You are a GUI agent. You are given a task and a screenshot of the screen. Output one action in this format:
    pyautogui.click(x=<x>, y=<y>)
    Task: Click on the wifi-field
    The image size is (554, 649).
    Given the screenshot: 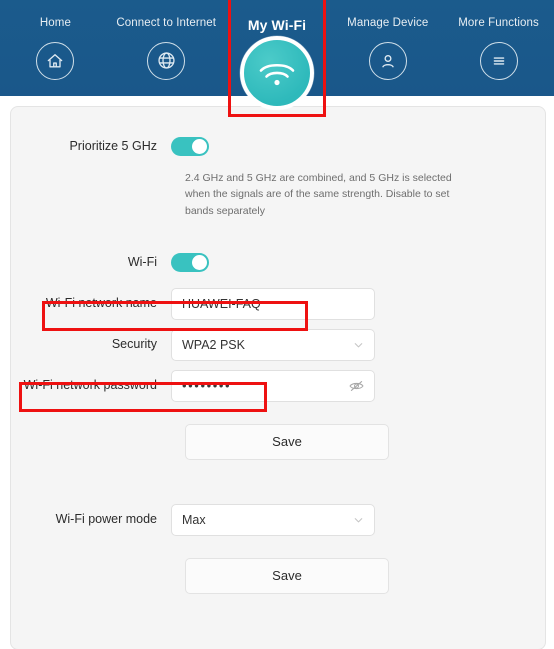 What is the action you would take?
    pyautogui.click(x=190, y=262)
    